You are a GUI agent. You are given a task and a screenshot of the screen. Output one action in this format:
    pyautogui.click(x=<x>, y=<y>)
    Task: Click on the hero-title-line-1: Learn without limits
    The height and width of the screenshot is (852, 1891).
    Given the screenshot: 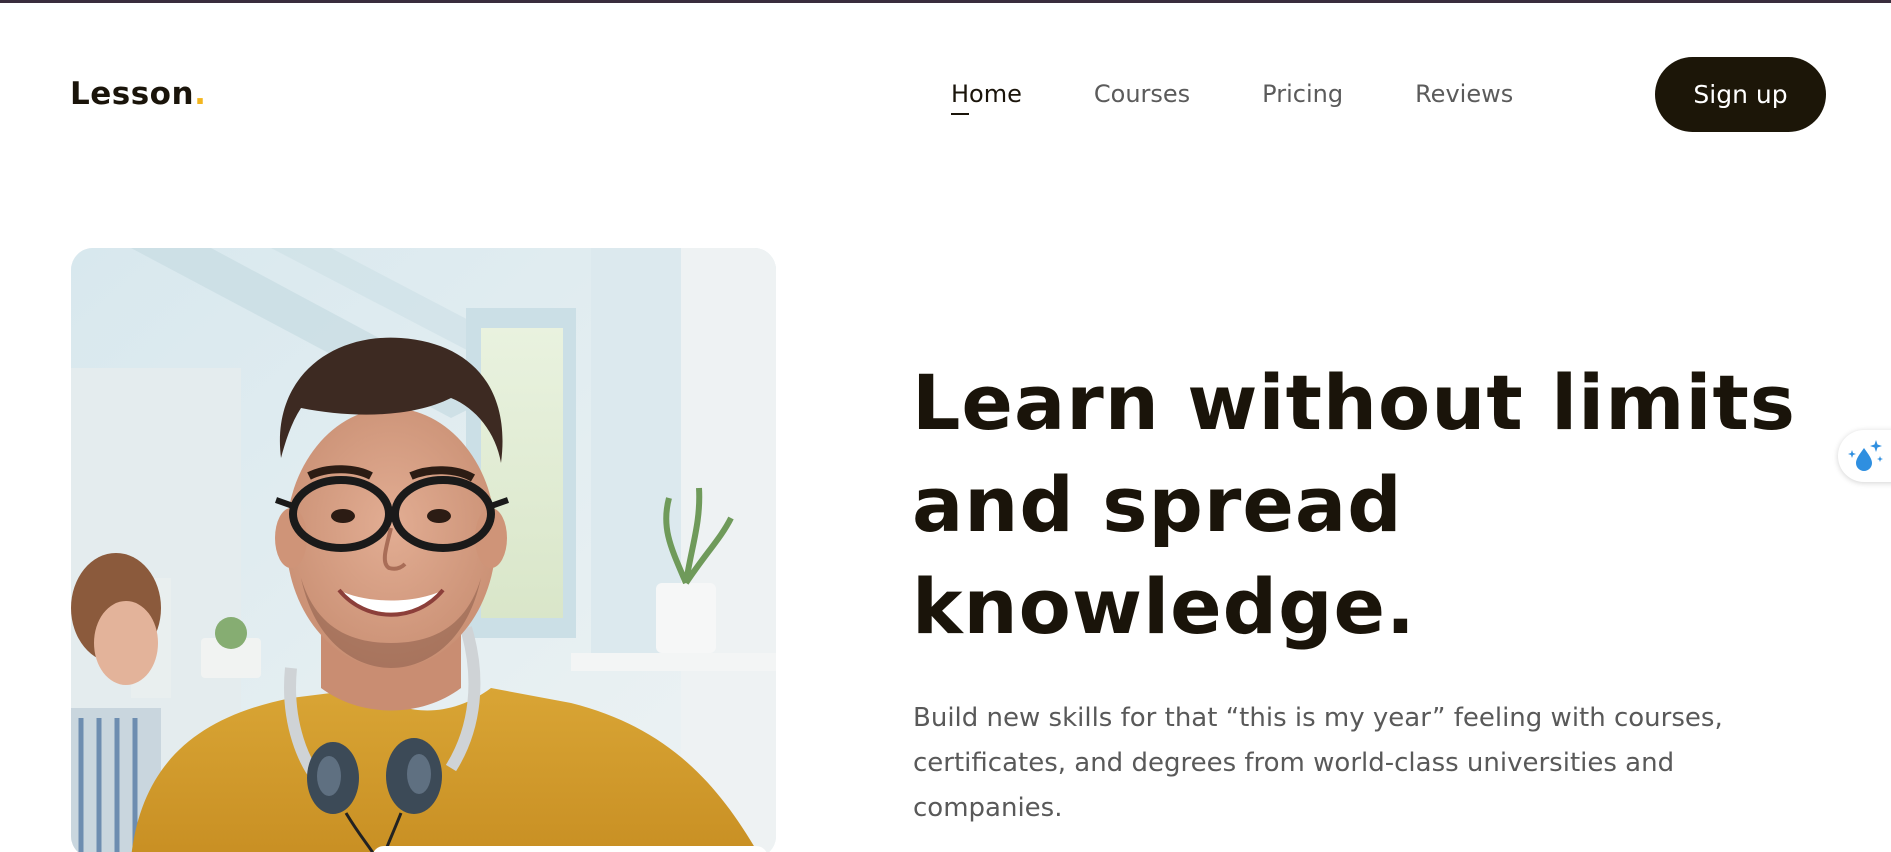 What is the action you would take?
    pyautogui.click(x=1354, y=402)
    